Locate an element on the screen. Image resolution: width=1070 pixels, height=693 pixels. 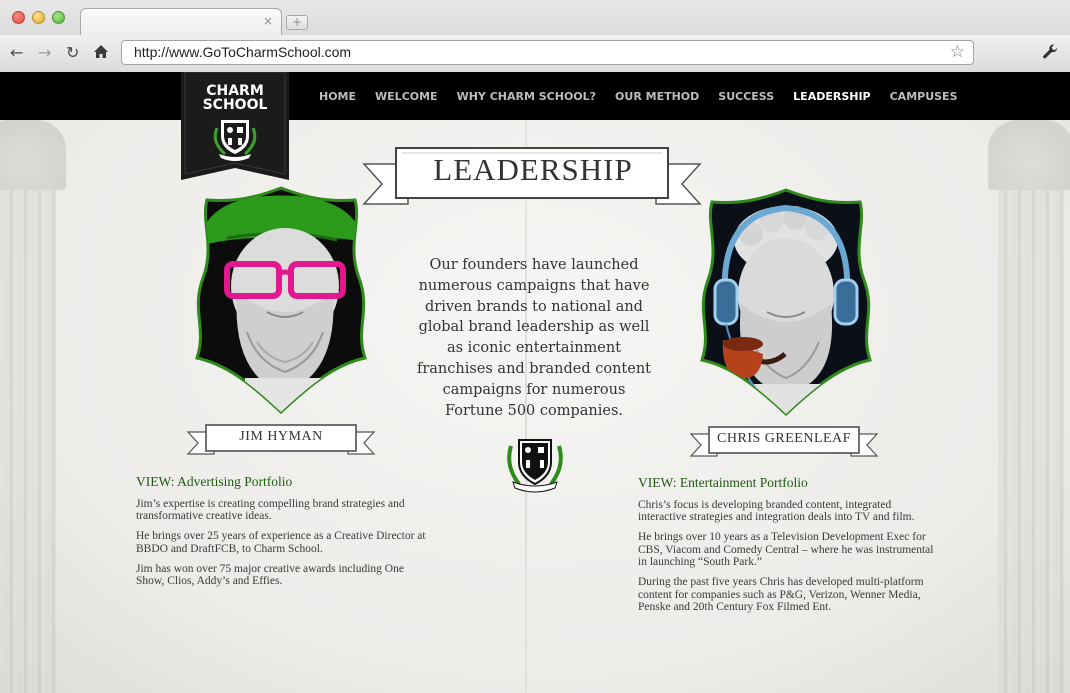
logo-wordmark: CHARM SCHOOL is located at coordinates (235, 98).